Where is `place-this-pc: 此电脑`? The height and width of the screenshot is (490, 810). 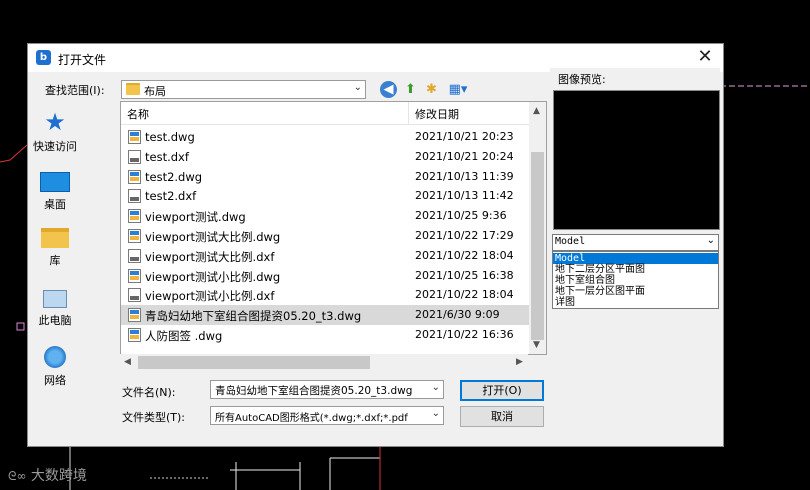
place-this-pc: 此电脑 is located at coordinates (55, 308).